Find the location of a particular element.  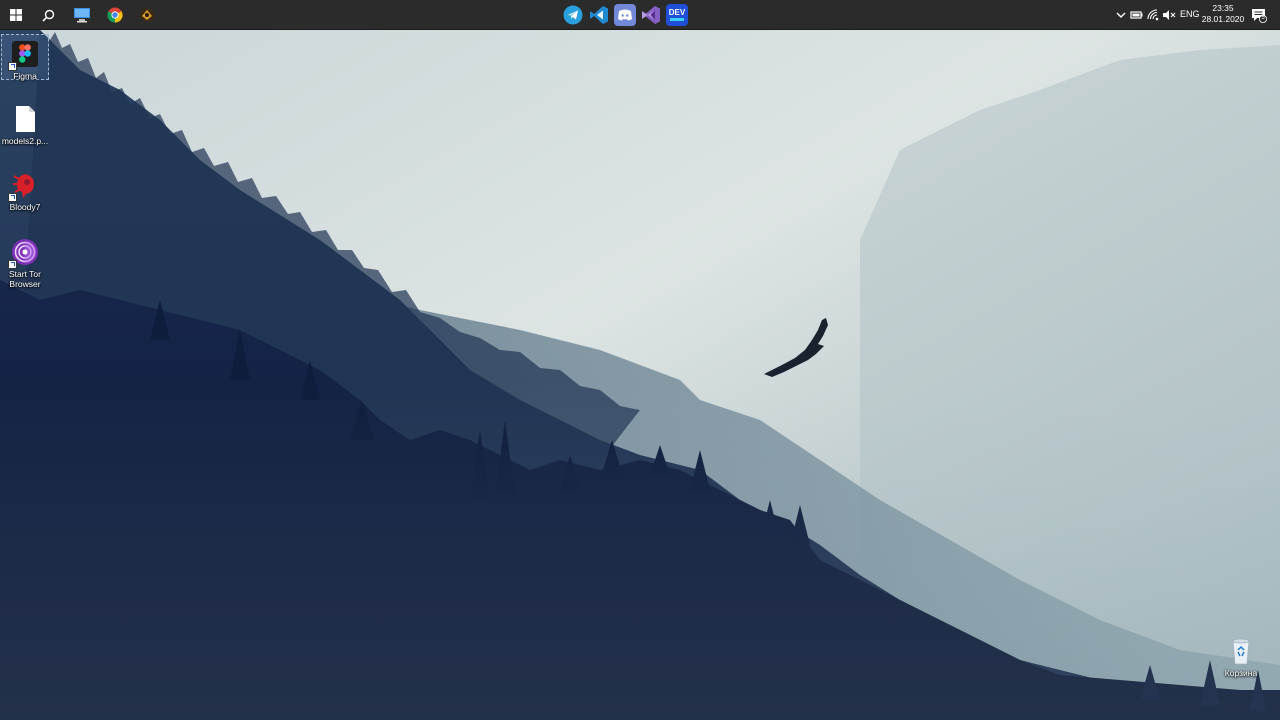

desktop-icon-recycle-bin: Корзина is located at coordinates (1241, 655).